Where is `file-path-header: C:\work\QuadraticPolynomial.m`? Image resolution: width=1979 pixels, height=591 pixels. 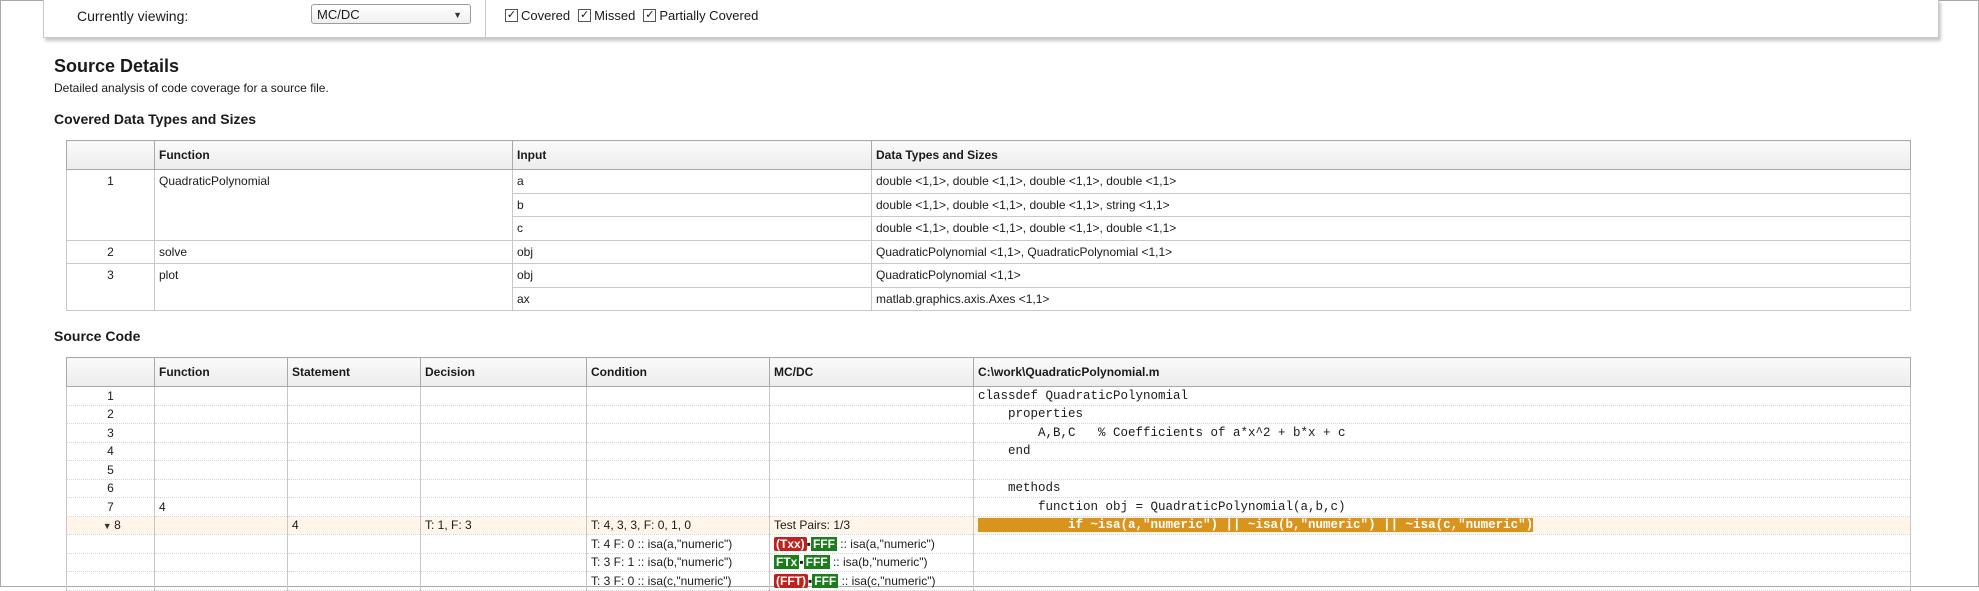
file-path-header: C:\work\QuadraticPolynomial.m is located at coordinates (1442, 372).